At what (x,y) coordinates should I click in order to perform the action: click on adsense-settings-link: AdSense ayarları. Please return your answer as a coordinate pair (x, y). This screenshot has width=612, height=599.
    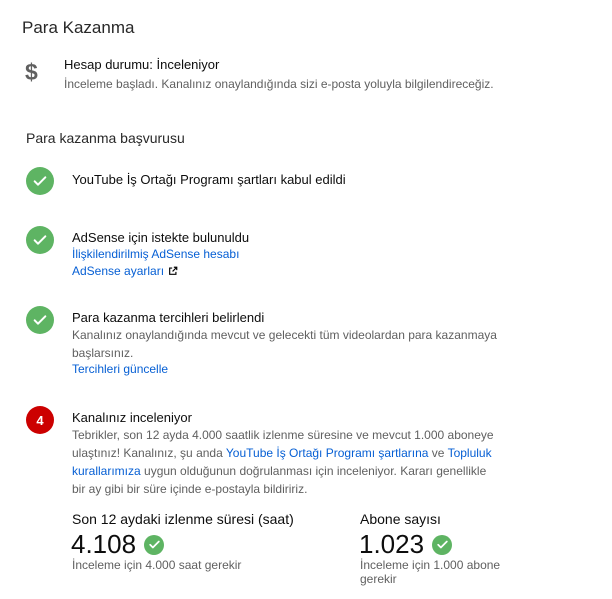
    Looking at the image, I should click on (125, 271).